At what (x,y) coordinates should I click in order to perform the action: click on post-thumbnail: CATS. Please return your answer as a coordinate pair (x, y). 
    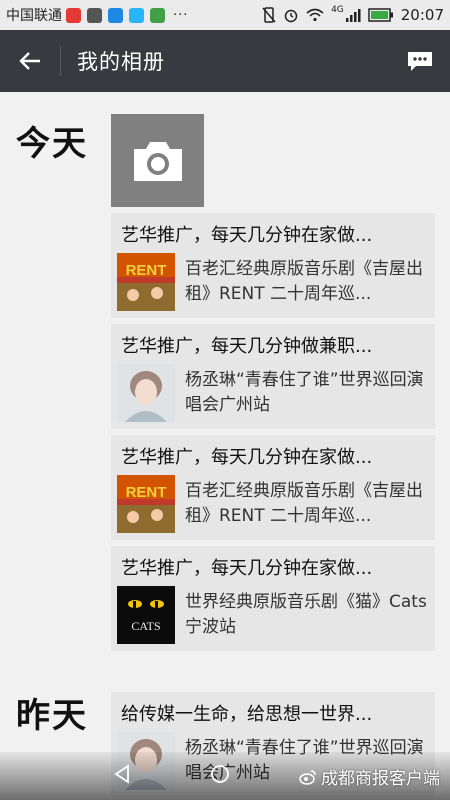
    Looking at the image, I should click on (146, 615).